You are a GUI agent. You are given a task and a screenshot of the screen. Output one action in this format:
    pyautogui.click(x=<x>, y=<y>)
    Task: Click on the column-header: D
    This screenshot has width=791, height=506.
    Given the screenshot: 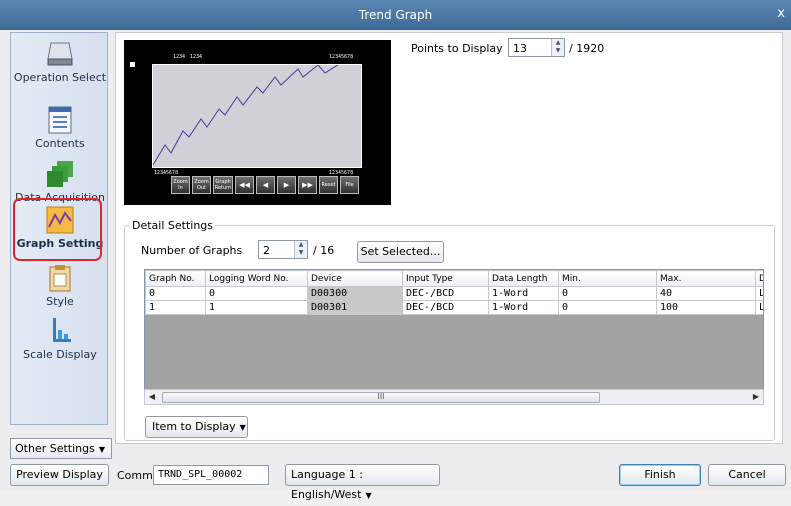 What is the action you would take?
    pyautogui.click(x=759, y=278)
    